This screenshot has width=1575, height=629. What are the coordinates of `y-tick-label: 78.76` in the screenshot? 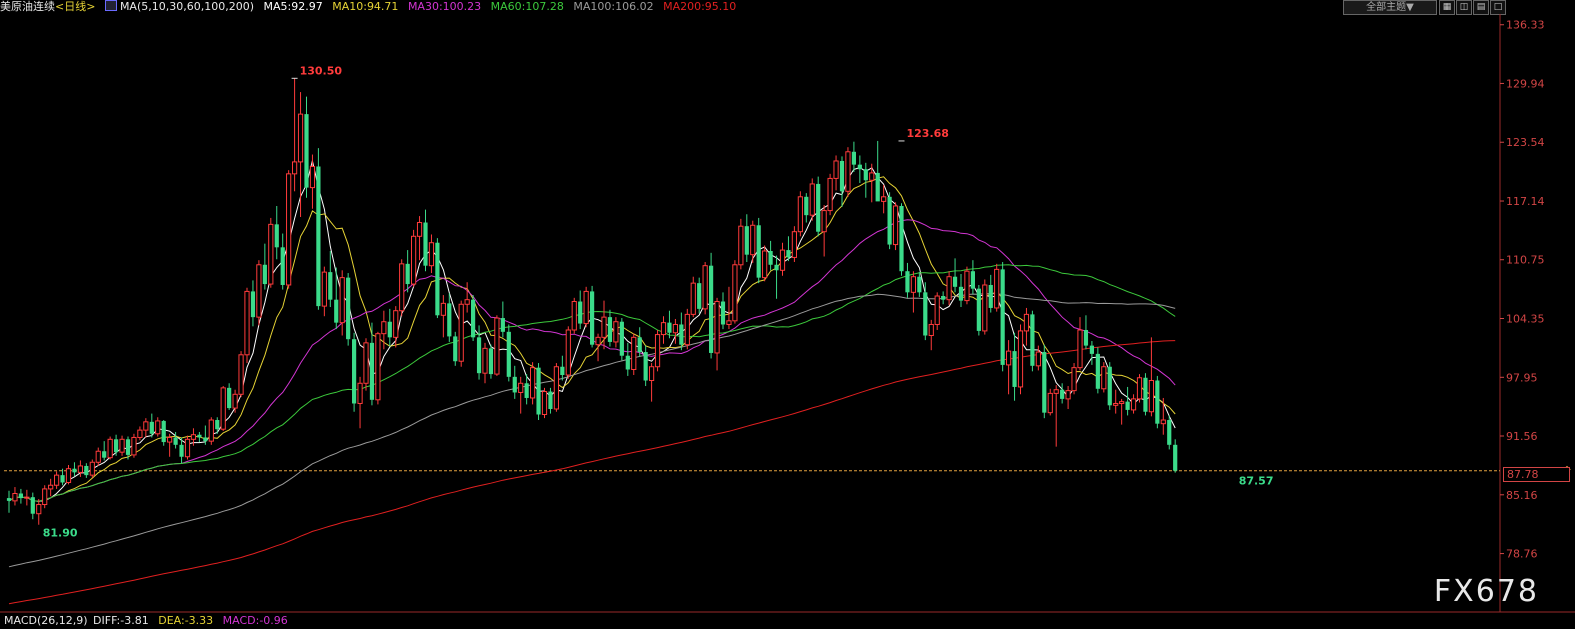 It's located at (1522, 554).